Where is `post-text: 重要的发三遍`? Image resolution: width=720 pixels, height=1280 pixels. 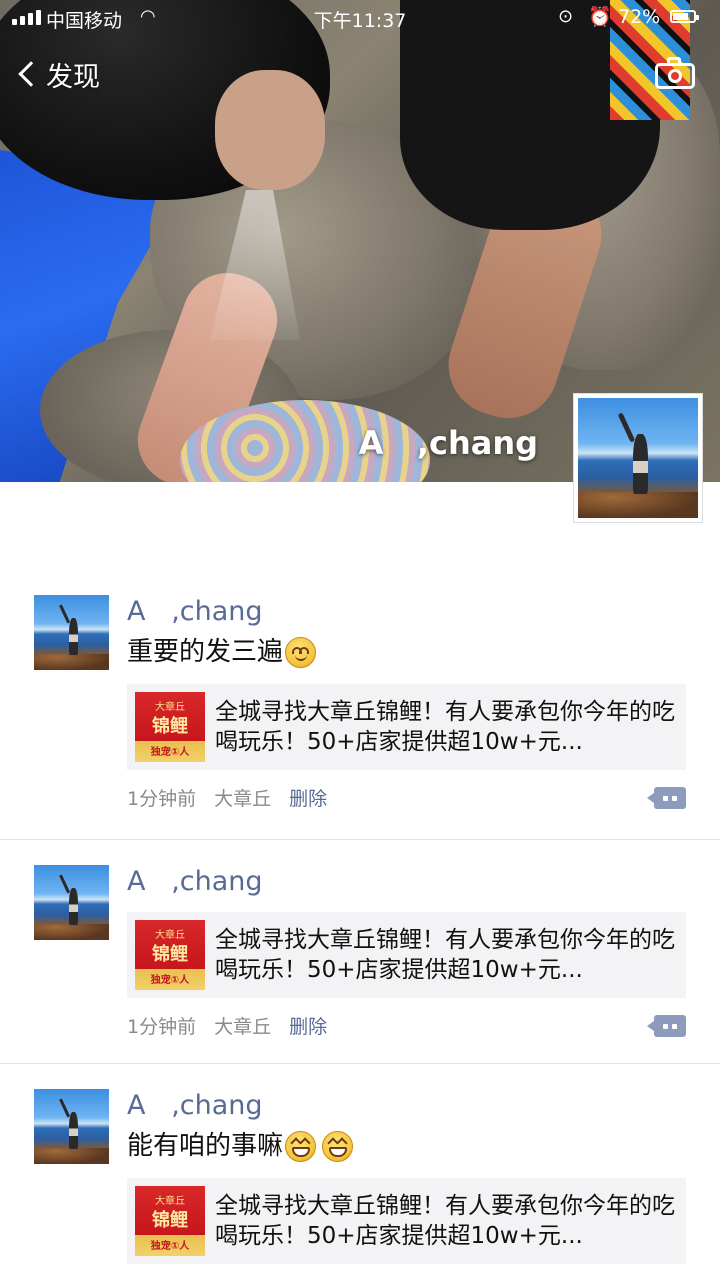
post-text: 重要的发三遍 is located at coordinates (406, 652).